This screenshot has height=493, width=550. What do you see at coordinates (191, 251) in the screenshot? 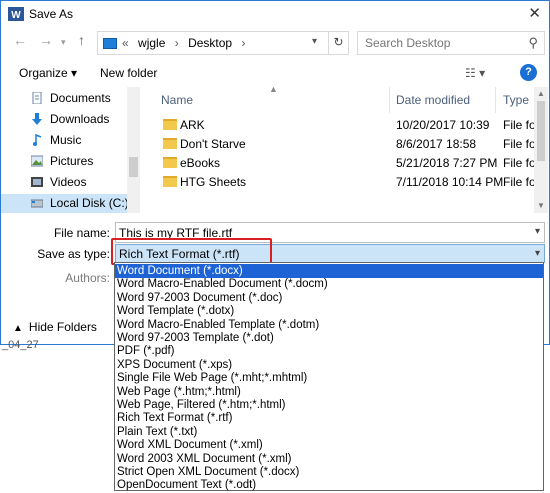
I see `highlight-annotation-box` at bounding box center [191, 251].